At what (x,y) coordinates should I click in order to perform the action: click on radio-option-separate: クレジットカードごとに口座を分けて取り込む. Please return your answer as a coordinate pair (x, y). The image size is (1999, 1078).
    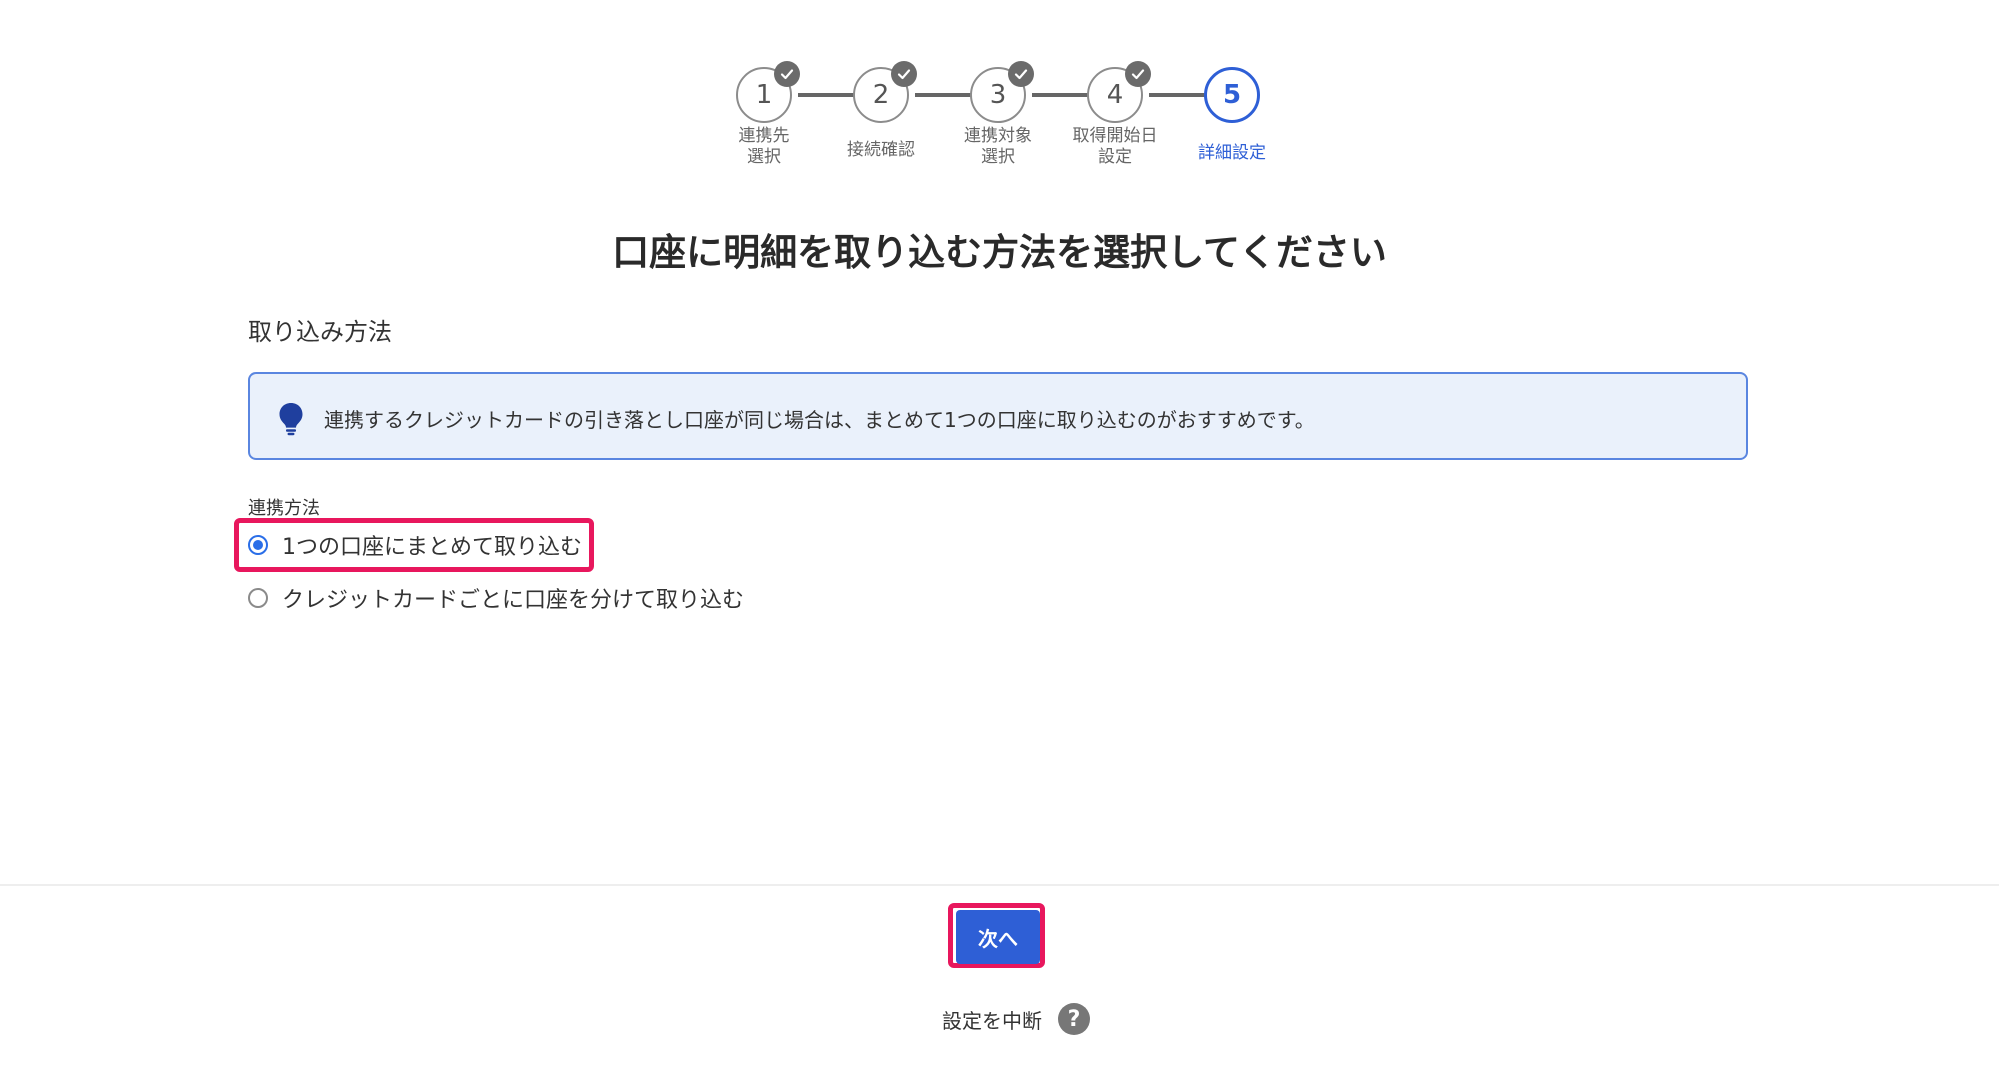
    Looking at the image, I should click on (496, 598).